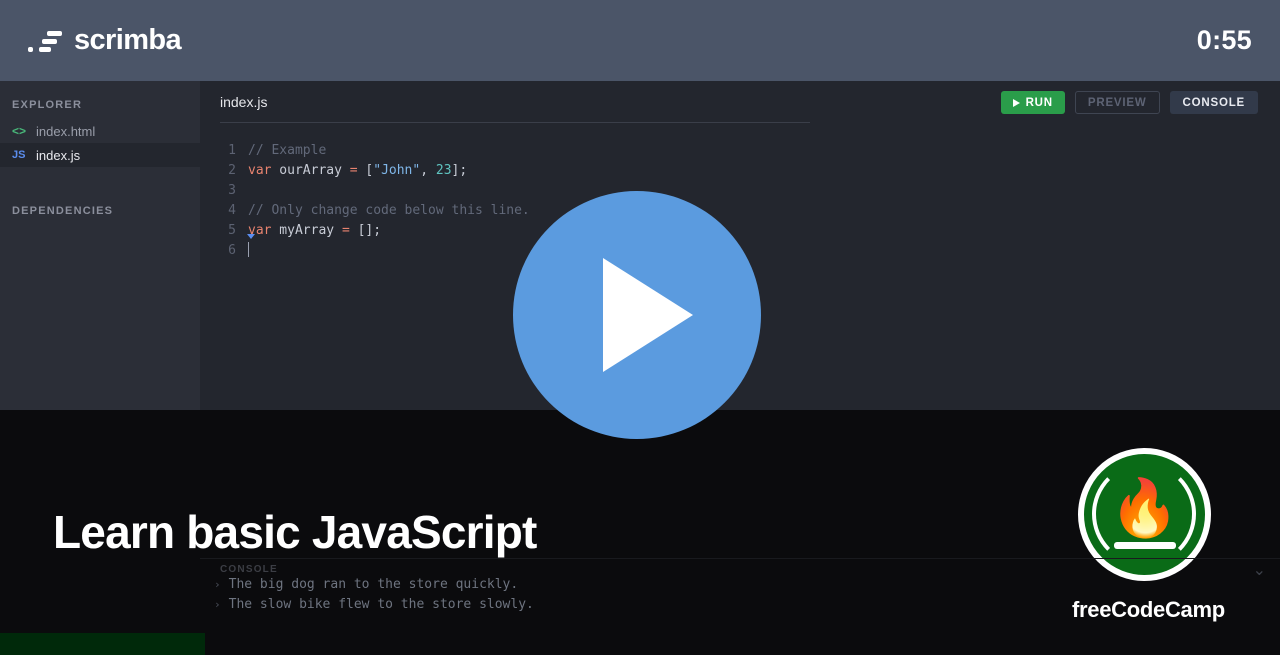 The height and width of the screenshot is (655, 1280). Describe the element at coordinates (251, 236) in the screenshot. I see `caret-marker` at that location.